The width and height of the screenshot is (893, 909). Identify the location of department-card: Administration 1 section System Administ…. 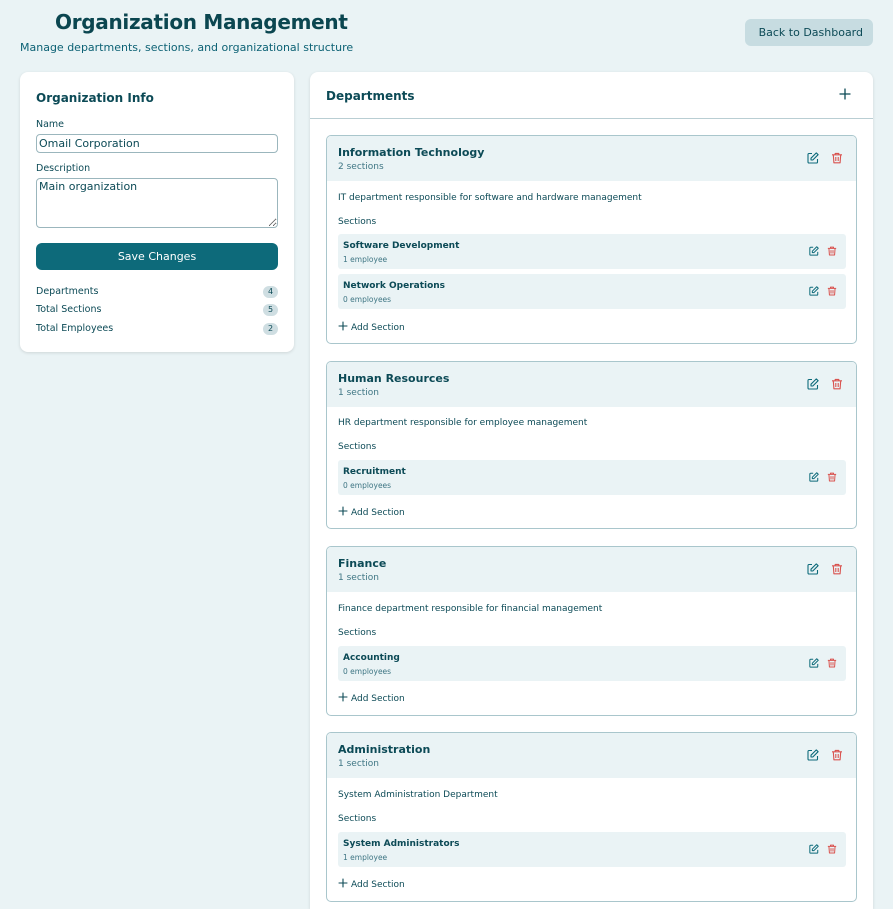
(591, 817).